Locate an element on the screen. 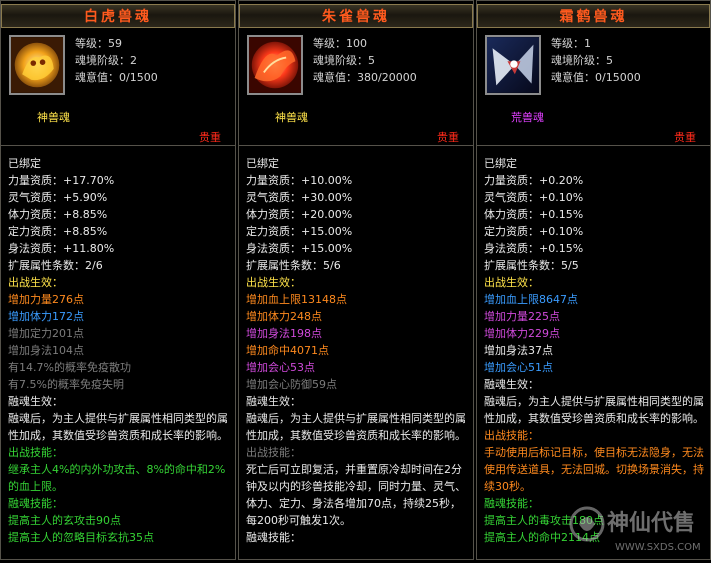 The height and width of the screenshot is (563, 711). panel-title: 白虎兽魂 is located at coordinates (118, 16).